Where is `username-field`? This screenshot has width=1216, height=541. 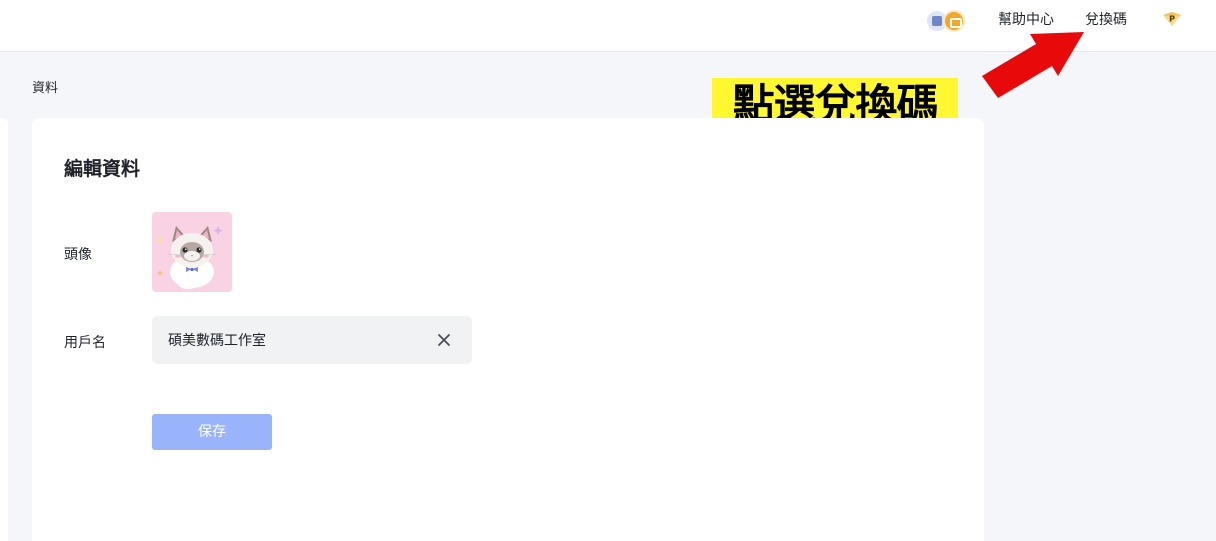
username-field is located at coordinates (312, 340).